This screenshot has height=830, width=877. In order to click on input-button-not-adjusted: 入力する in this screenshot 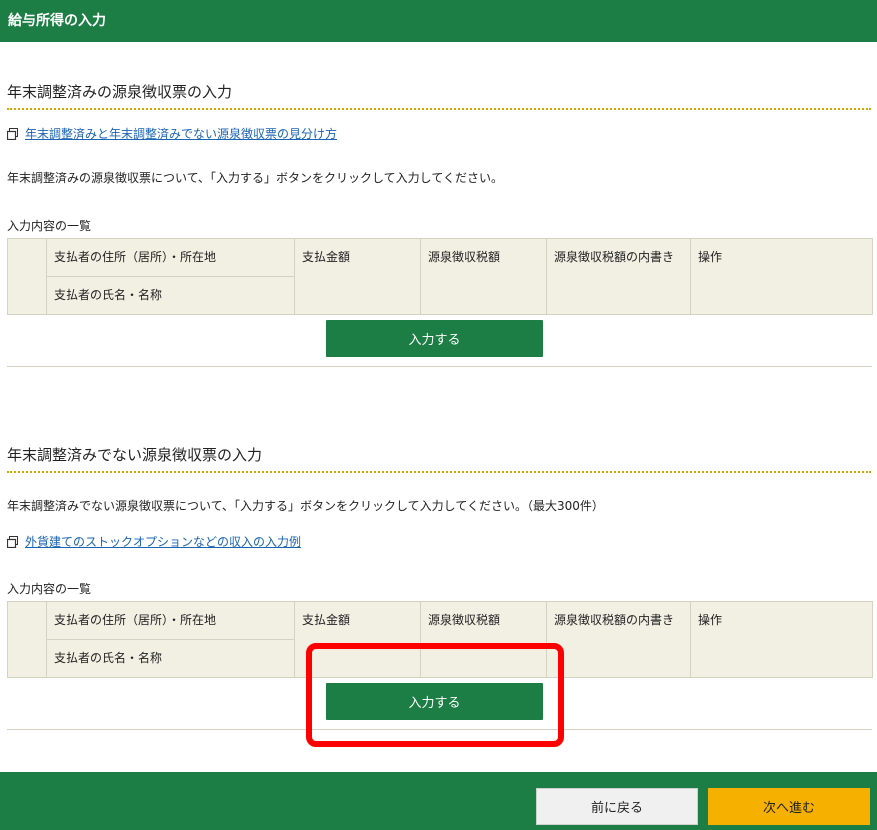, I will do `click(434, 701)`.